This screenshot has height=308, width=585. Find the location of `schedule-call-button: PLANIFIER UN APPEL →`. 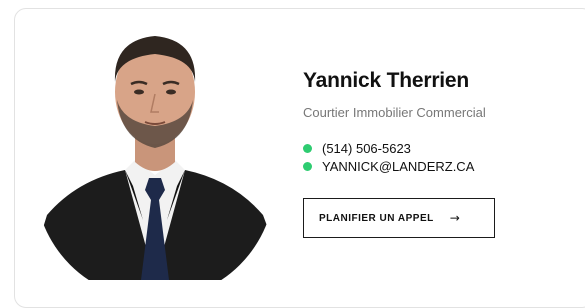

schedule-call-button: PLANIFIER UN APPEL → is located at coordinates (399, 218).